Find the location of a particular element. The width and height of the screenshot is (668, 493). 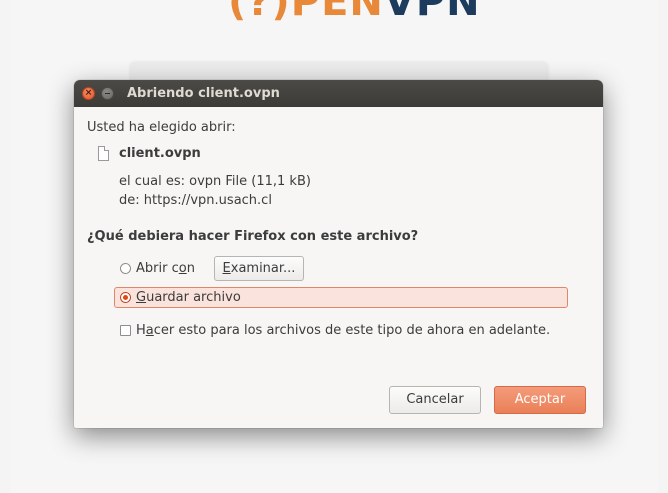

cancel-button: Cancelar is located at coordinates (435, 400).